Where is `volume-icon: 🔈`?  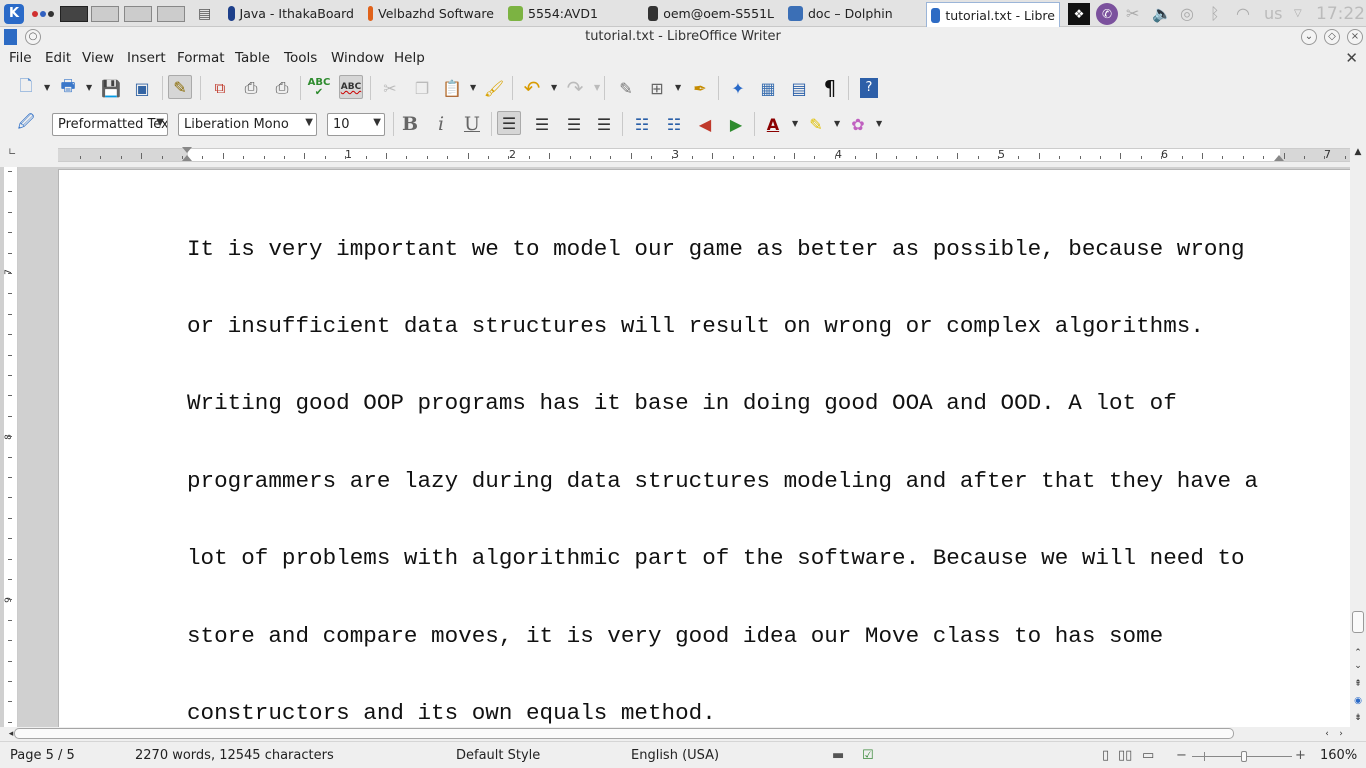
volume-icon: 🔈 is located at coordinates (1162, 13).